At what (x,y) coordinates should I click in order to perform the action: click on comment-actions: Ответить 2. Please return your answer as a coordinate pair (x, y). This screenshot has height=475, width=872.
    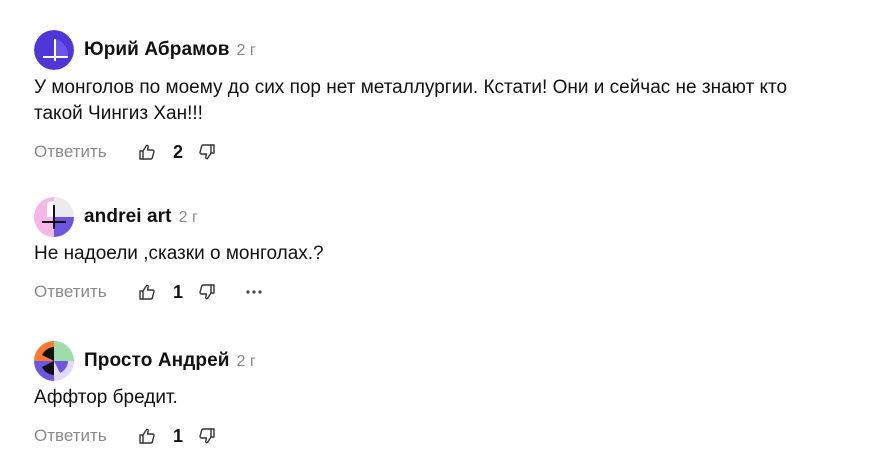
    Looking at the image, I should click on (444, 152).